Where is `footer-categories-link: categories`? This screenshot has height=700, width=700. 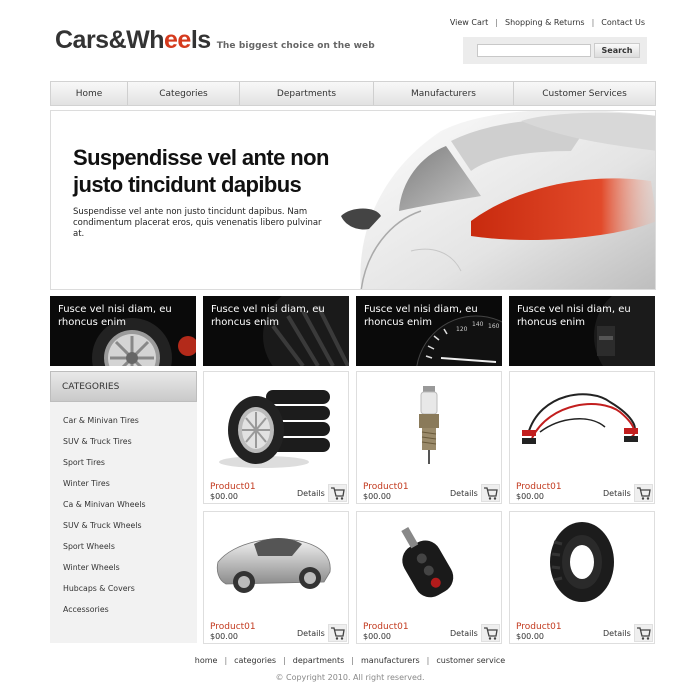 footer-categories-link: categories is located at coordinates (255, 660).